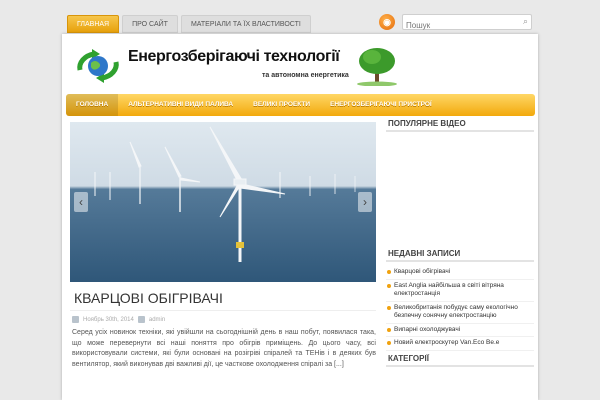 This screenshot has height=400, width=600. What do you see at coordinates (305, 75) in the screenshot?
I see `site-subtitle: та автономна енергетика` at bounding box center [305, 75].